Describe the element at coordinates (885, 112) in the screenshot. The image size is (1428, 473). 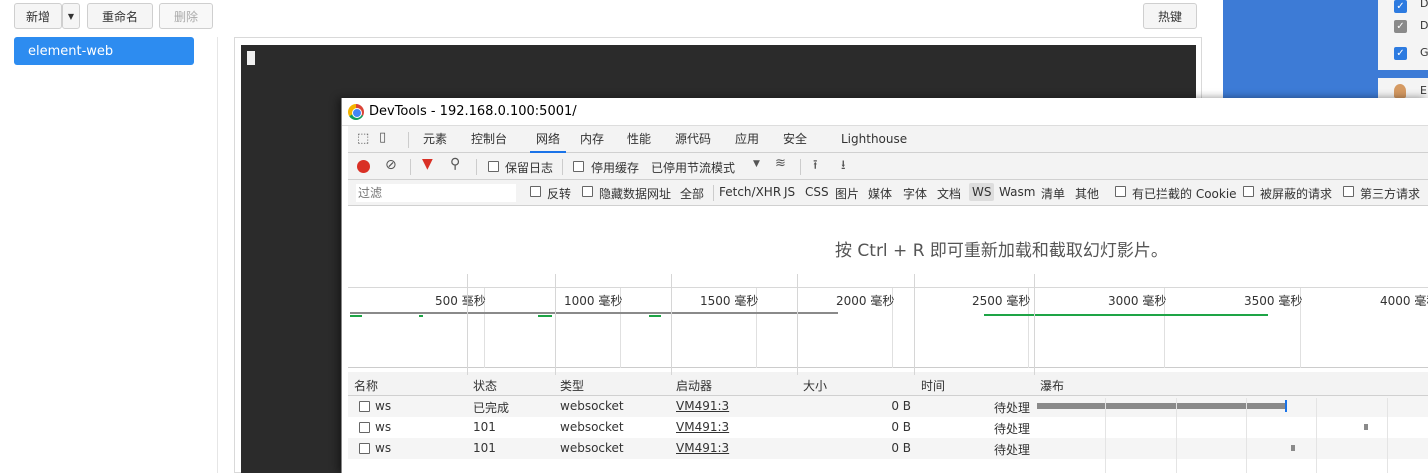
I see `devtools-titlebar: DevTools - 192.168.0.100:5001/` at that location.